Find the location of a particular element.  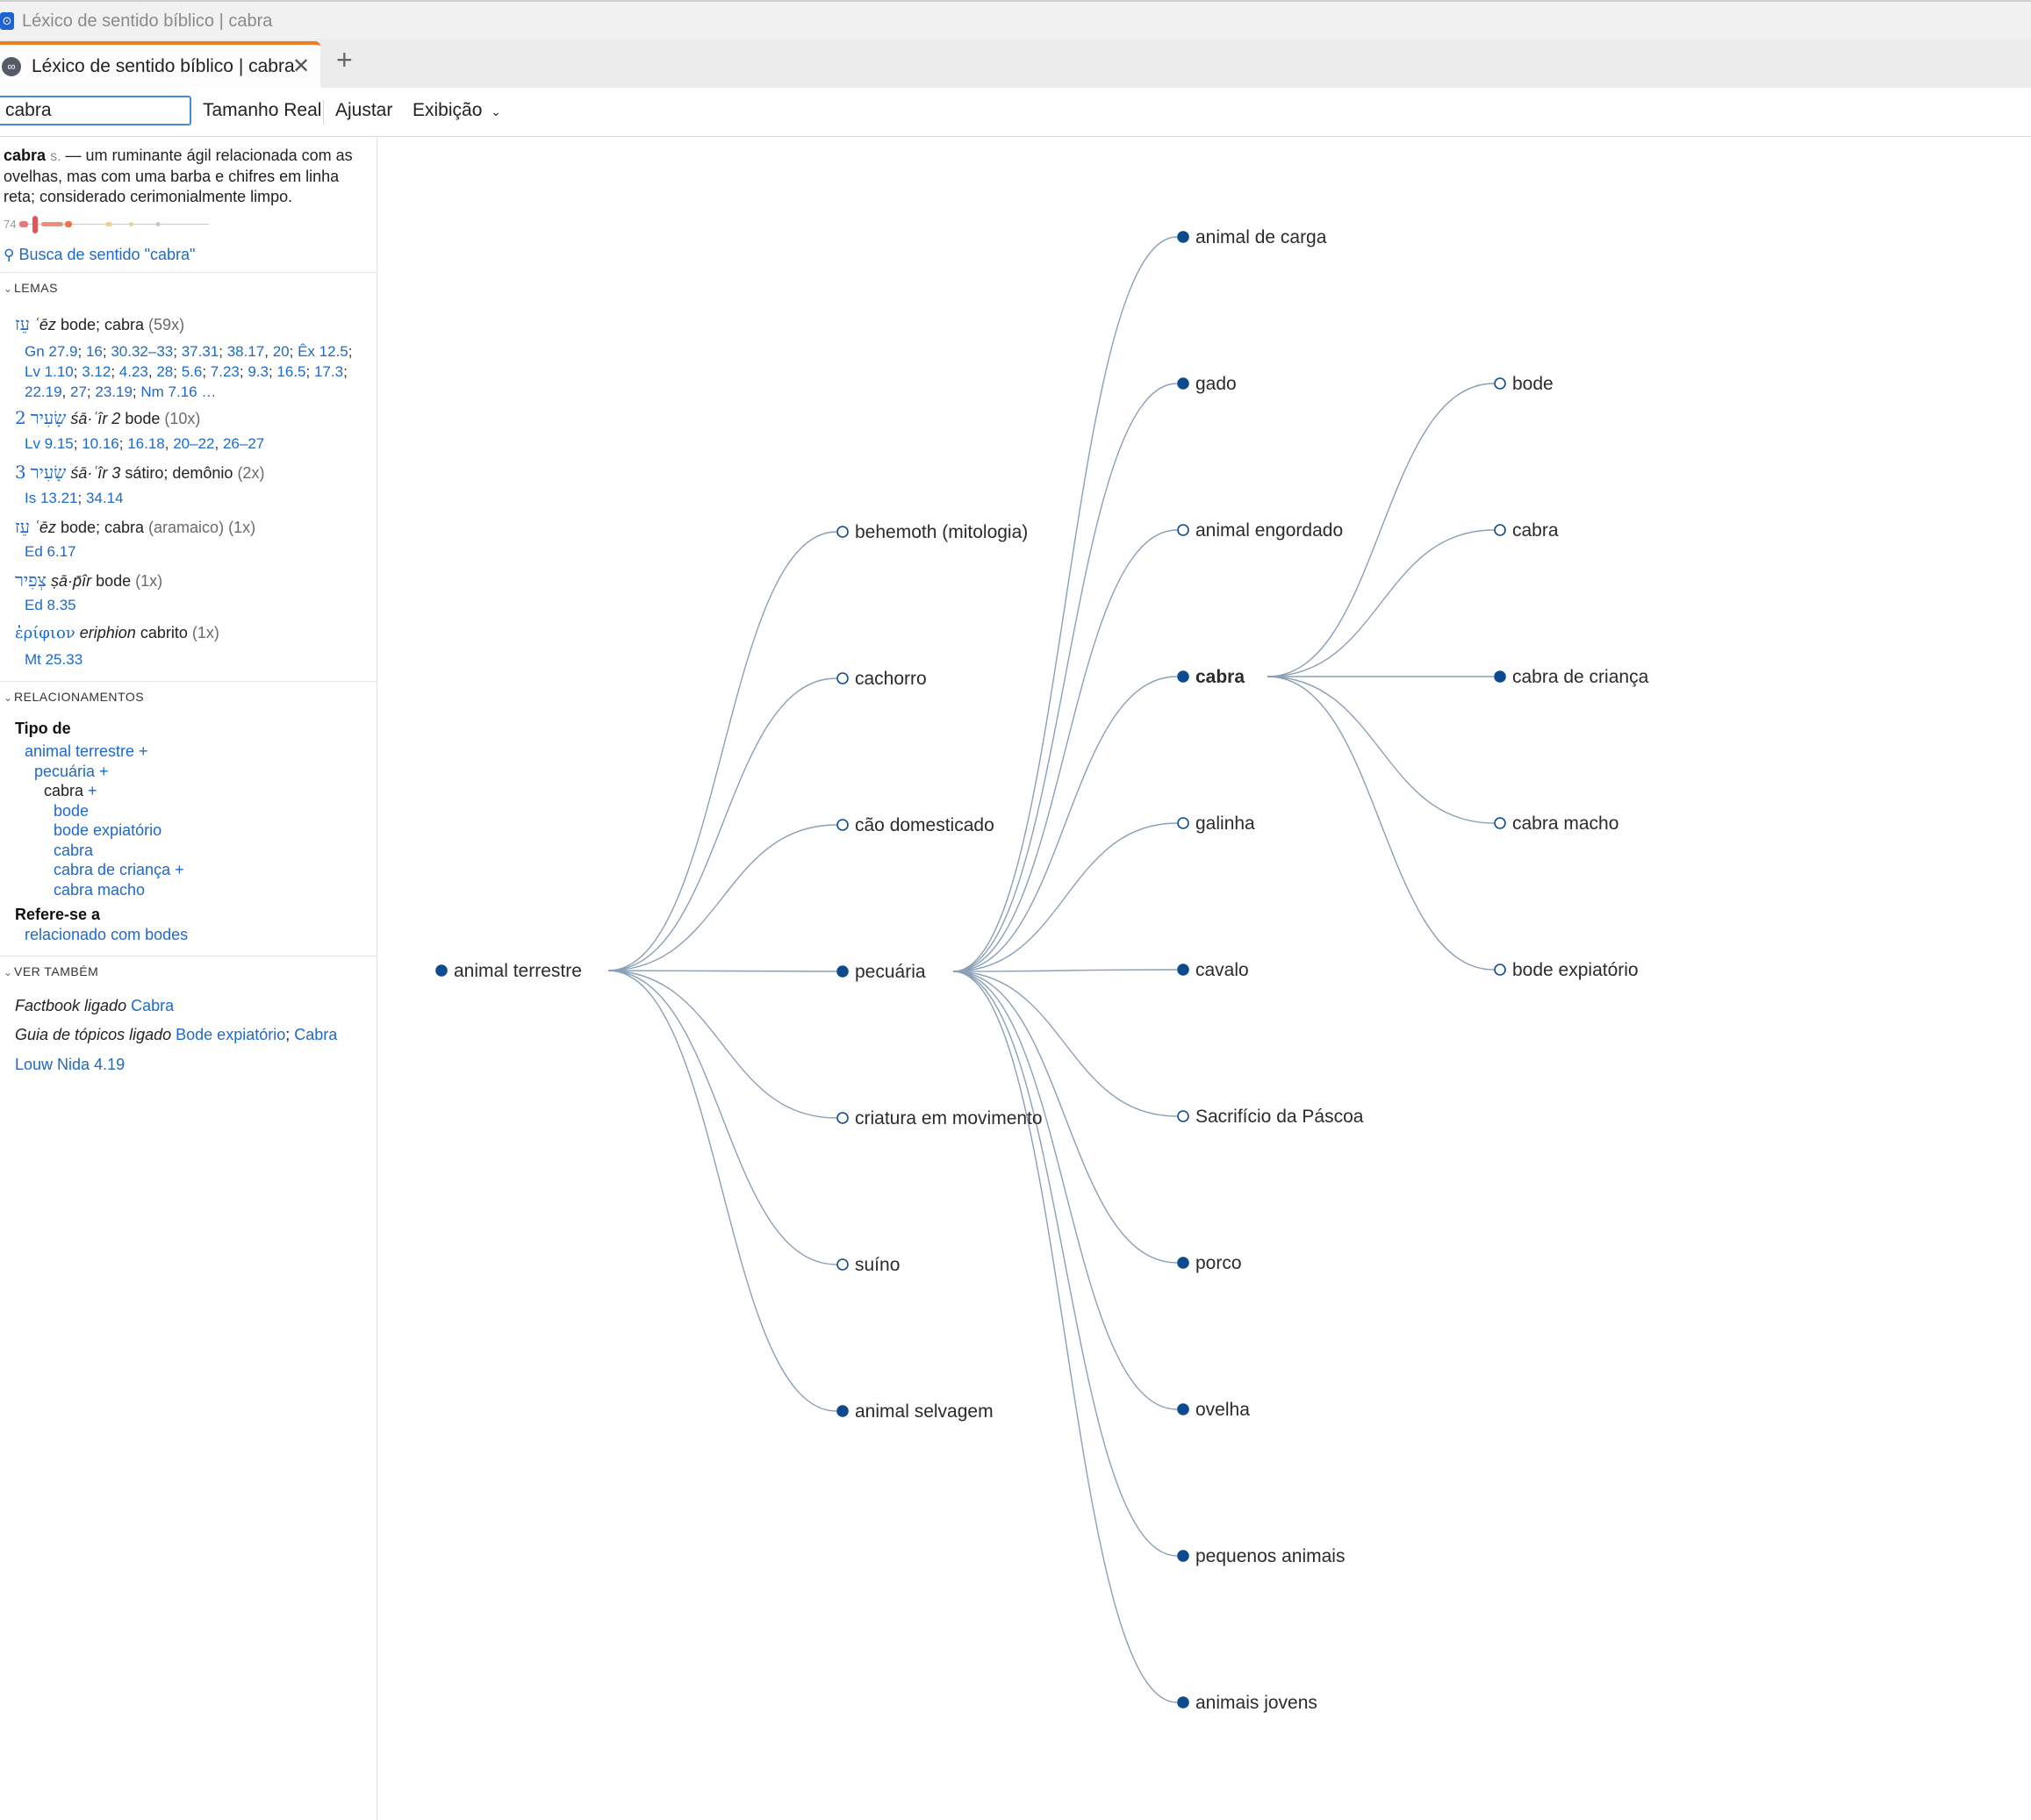

sense-search-link: ⚲ Busca de sentido "cabra" is located at coordinates (100, 255).